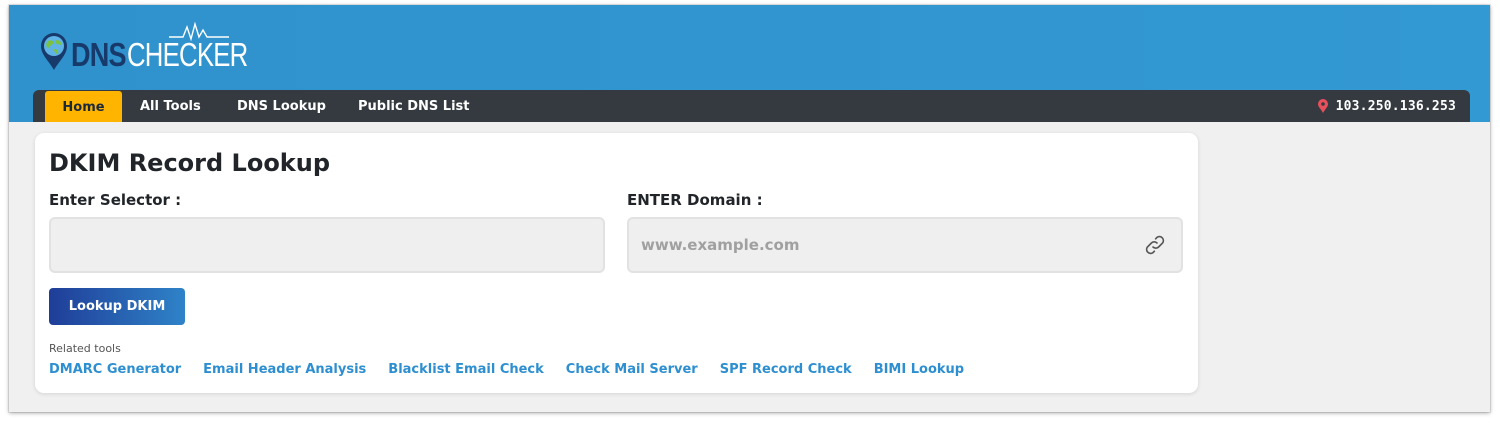  What do you see at coordinates (199, 31) in the screenshot?
I see `pulse-line-icon` at bounding box center [199, 31].